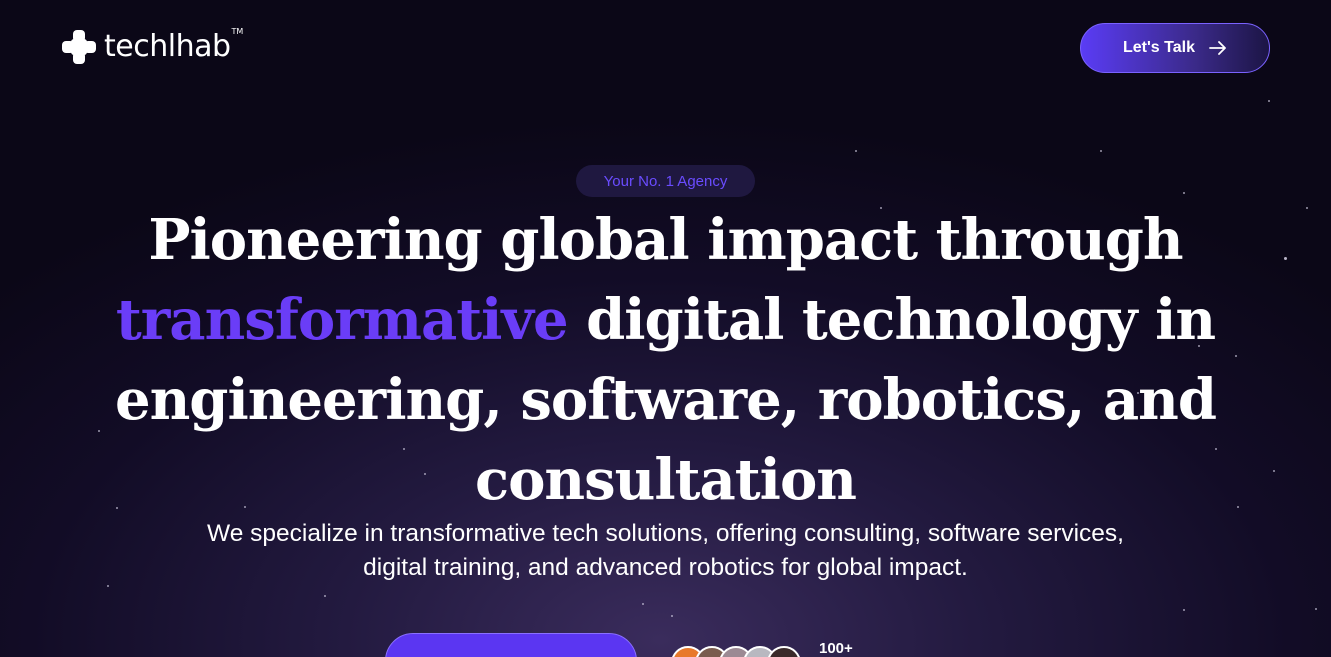 The height and width of the screenshot is (657, 1331). I want to click on lets-talk-button: Let's Talk, so click(1175, 48).